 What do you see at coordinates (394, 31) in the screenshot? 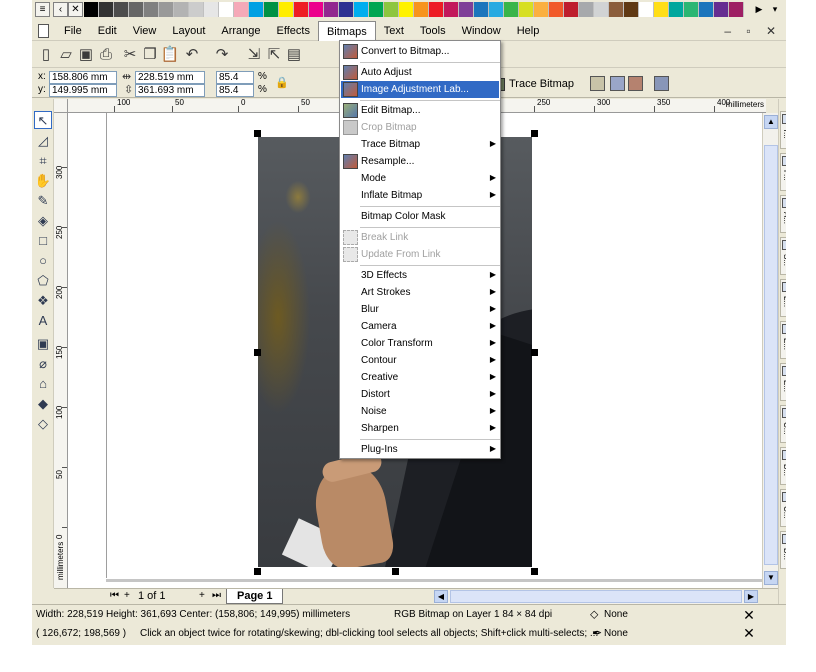
I see `menu-text: Text` at bounding box center [394, 31].